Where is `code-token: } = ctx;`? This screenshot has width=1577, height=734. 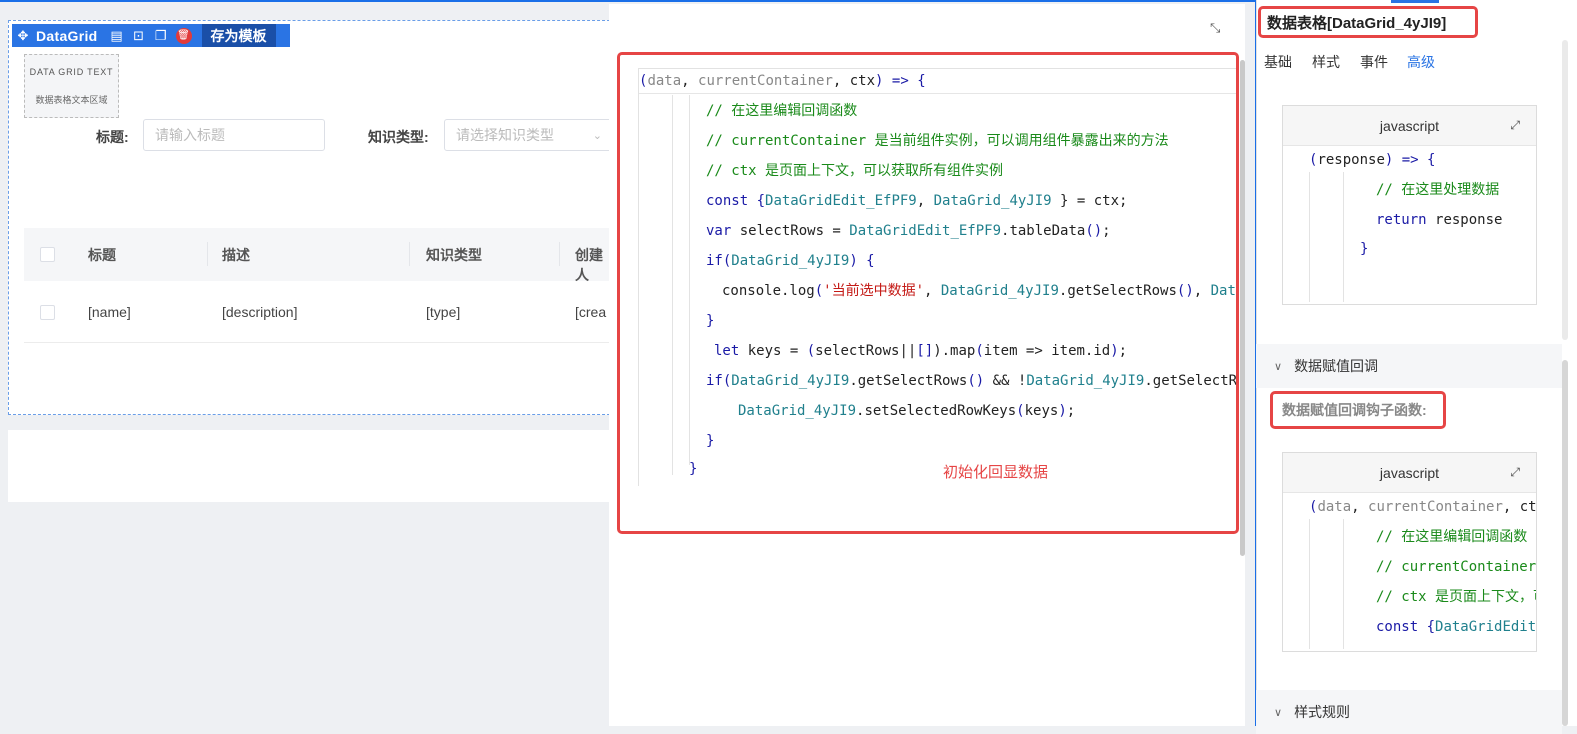
code-token: } = ctx; is located at coordinates (1089, 201).